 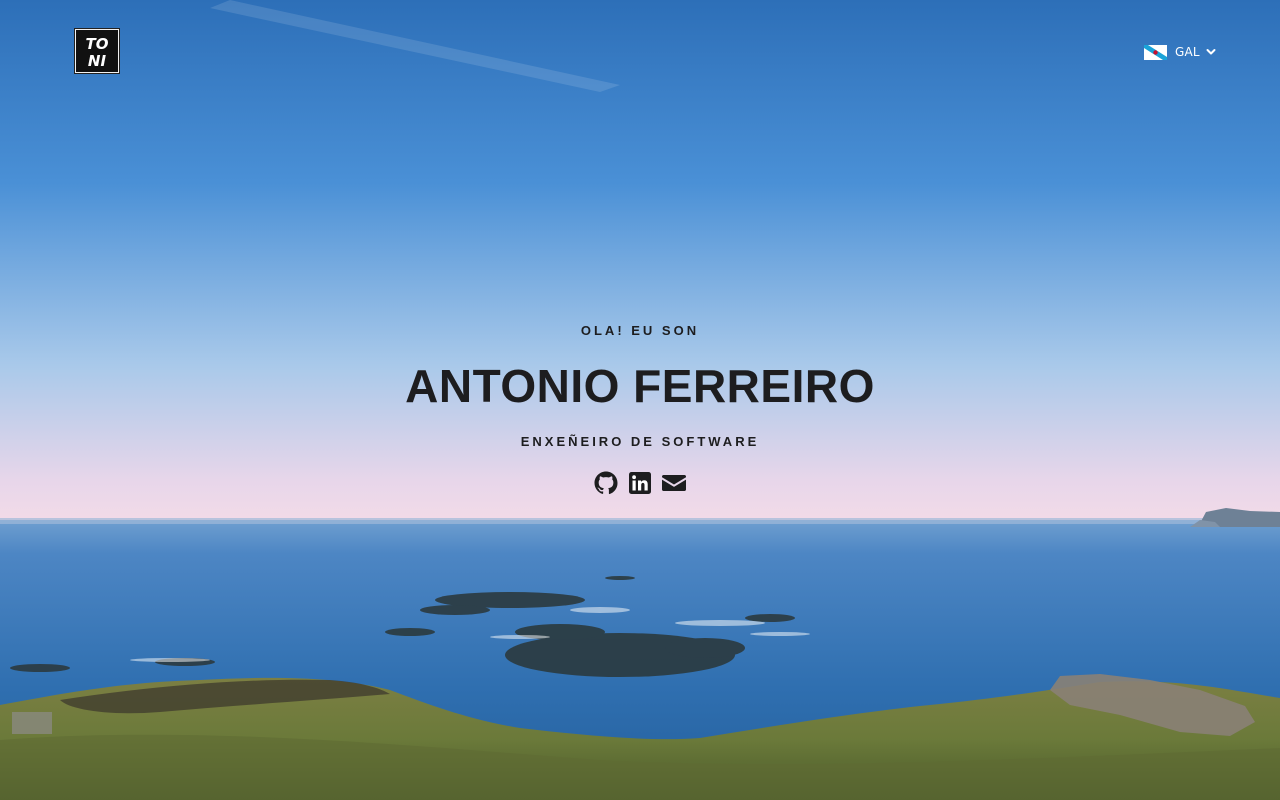 I want to click on hero-role: ENXEÑEIRO DE SOFTWARE, so click(x=640, y=441).